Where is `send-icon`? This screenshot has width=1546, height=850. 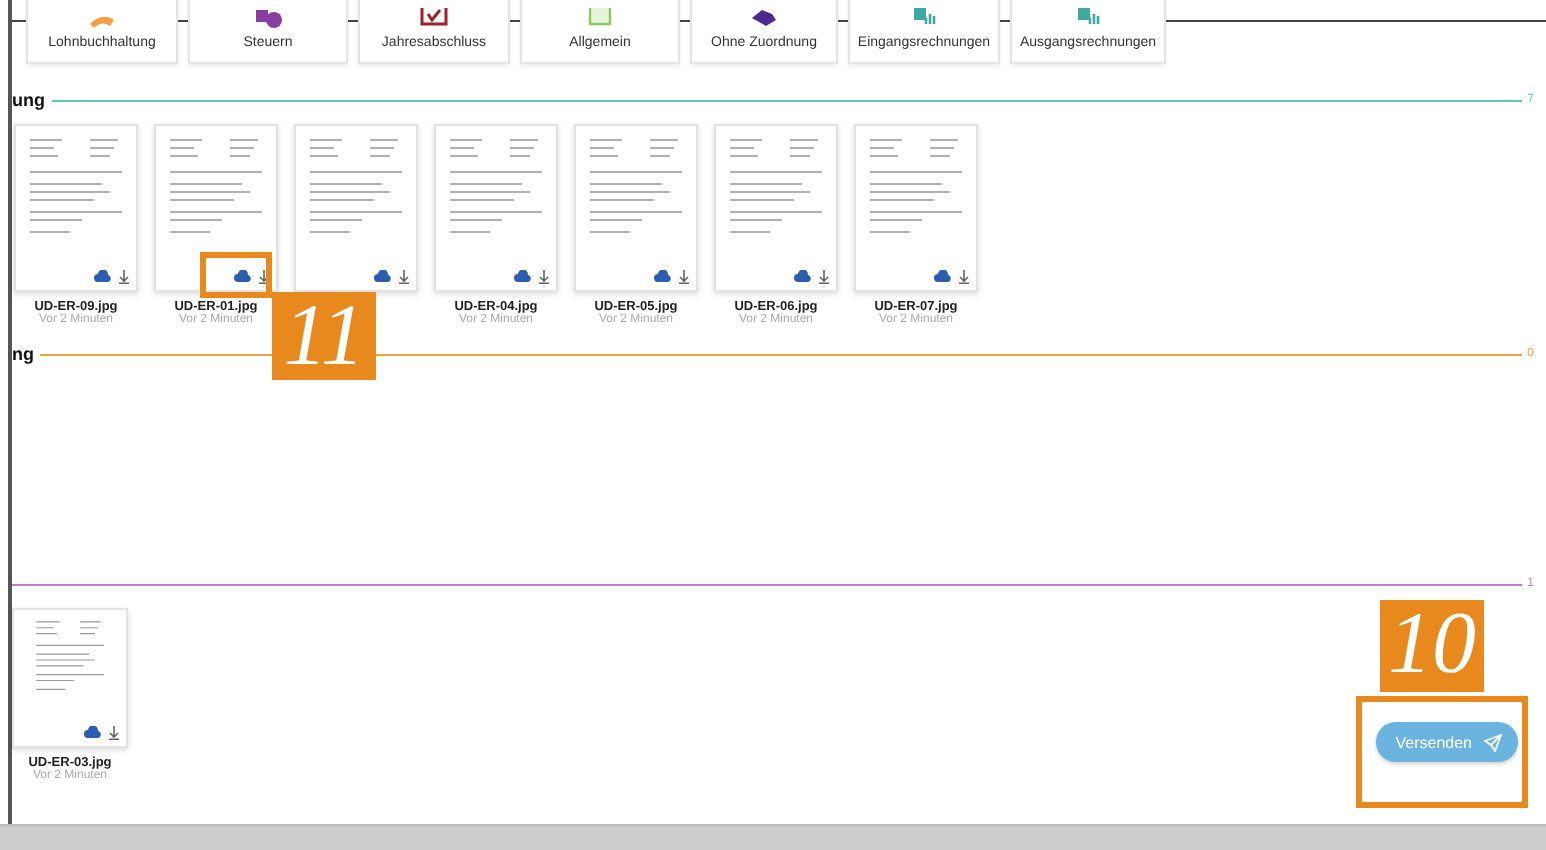
send-icon is located at coordinates (1493, 742).